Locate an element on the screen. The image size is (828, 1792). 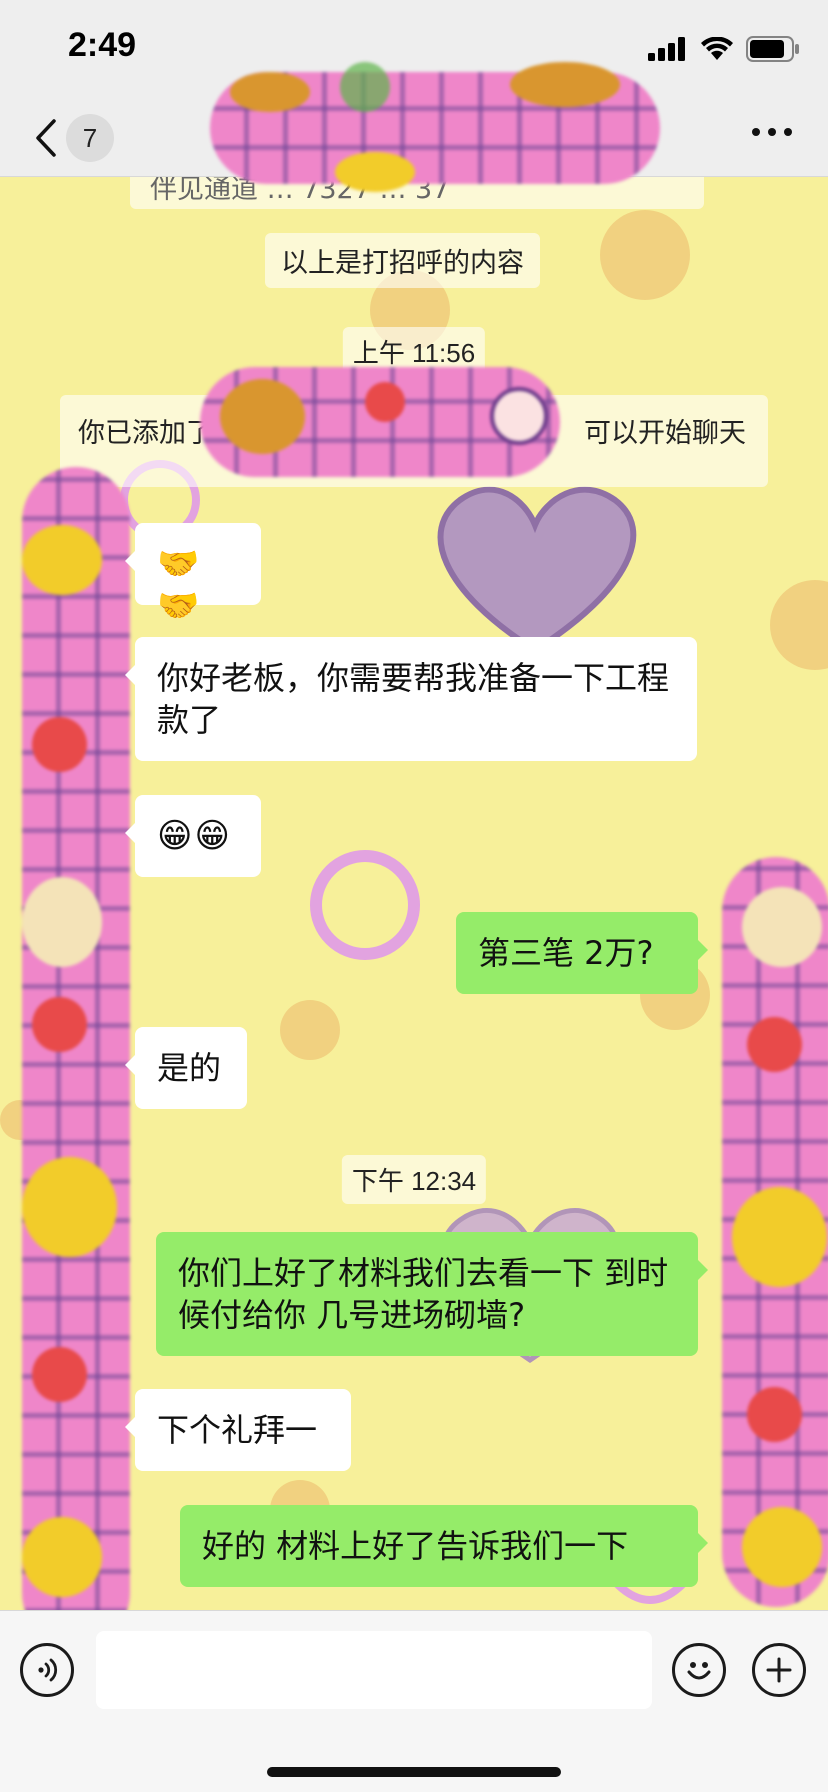
incoming-message: 😁😁 is located at coordinates (193, 836).